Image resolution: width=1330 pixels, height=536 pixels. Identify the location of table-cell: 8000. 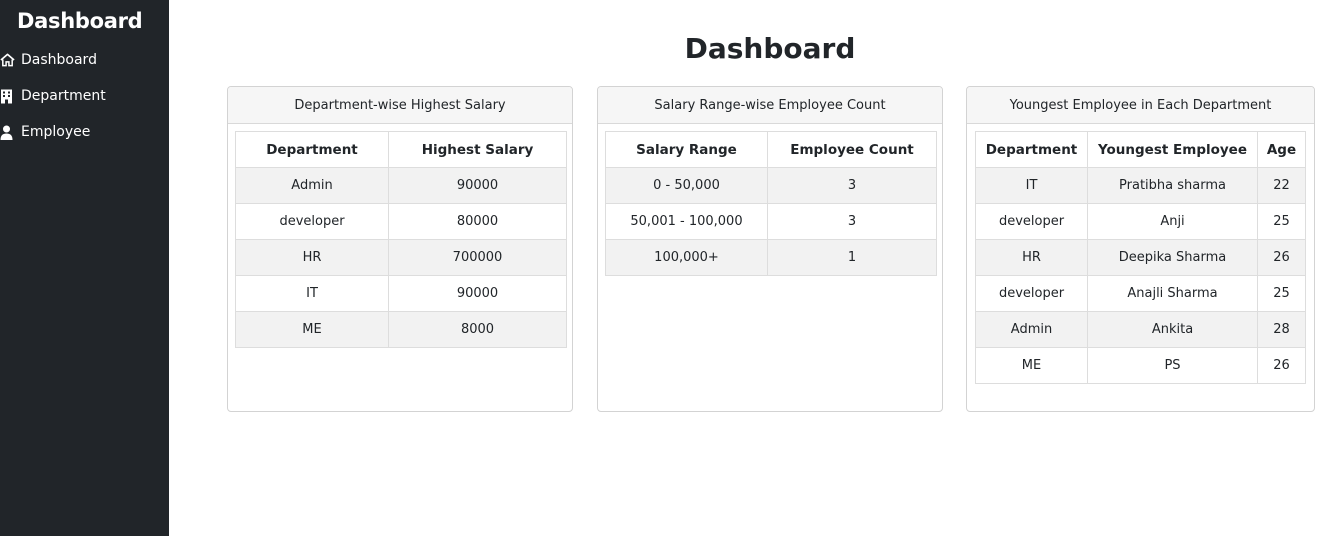
(477, 329).